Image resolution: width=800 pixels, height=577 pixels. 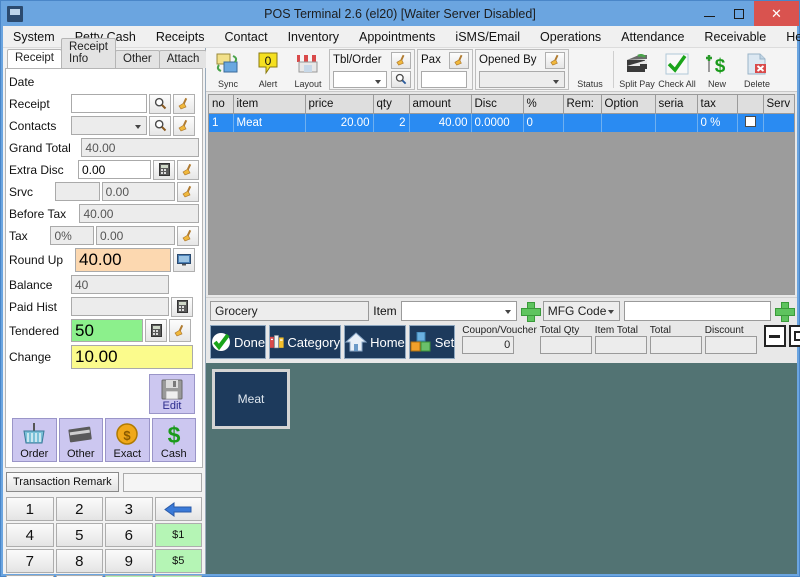 I want to click on column-header-item: item, so click(x=269, y=104).